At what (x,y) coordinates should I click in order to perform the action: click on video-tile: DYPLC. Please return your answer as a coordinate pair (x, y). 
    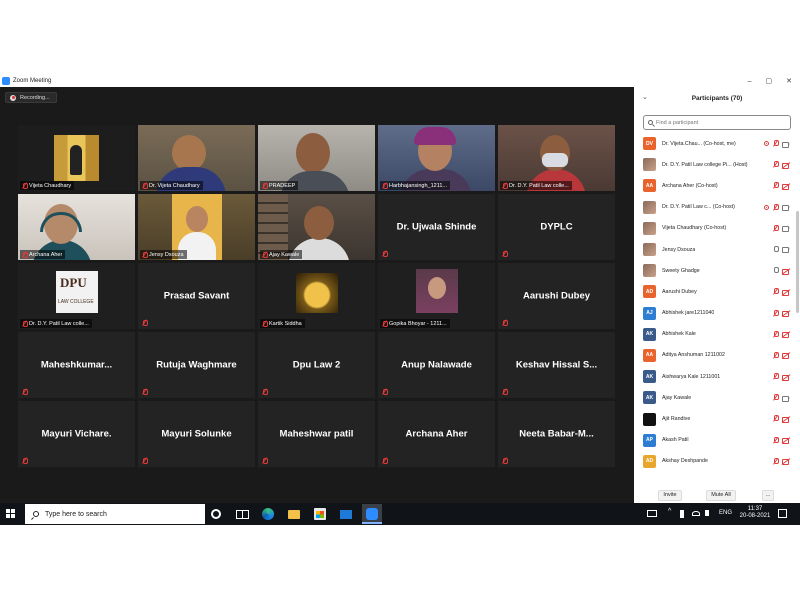
    Looking at the image, I should click on (556, 227).